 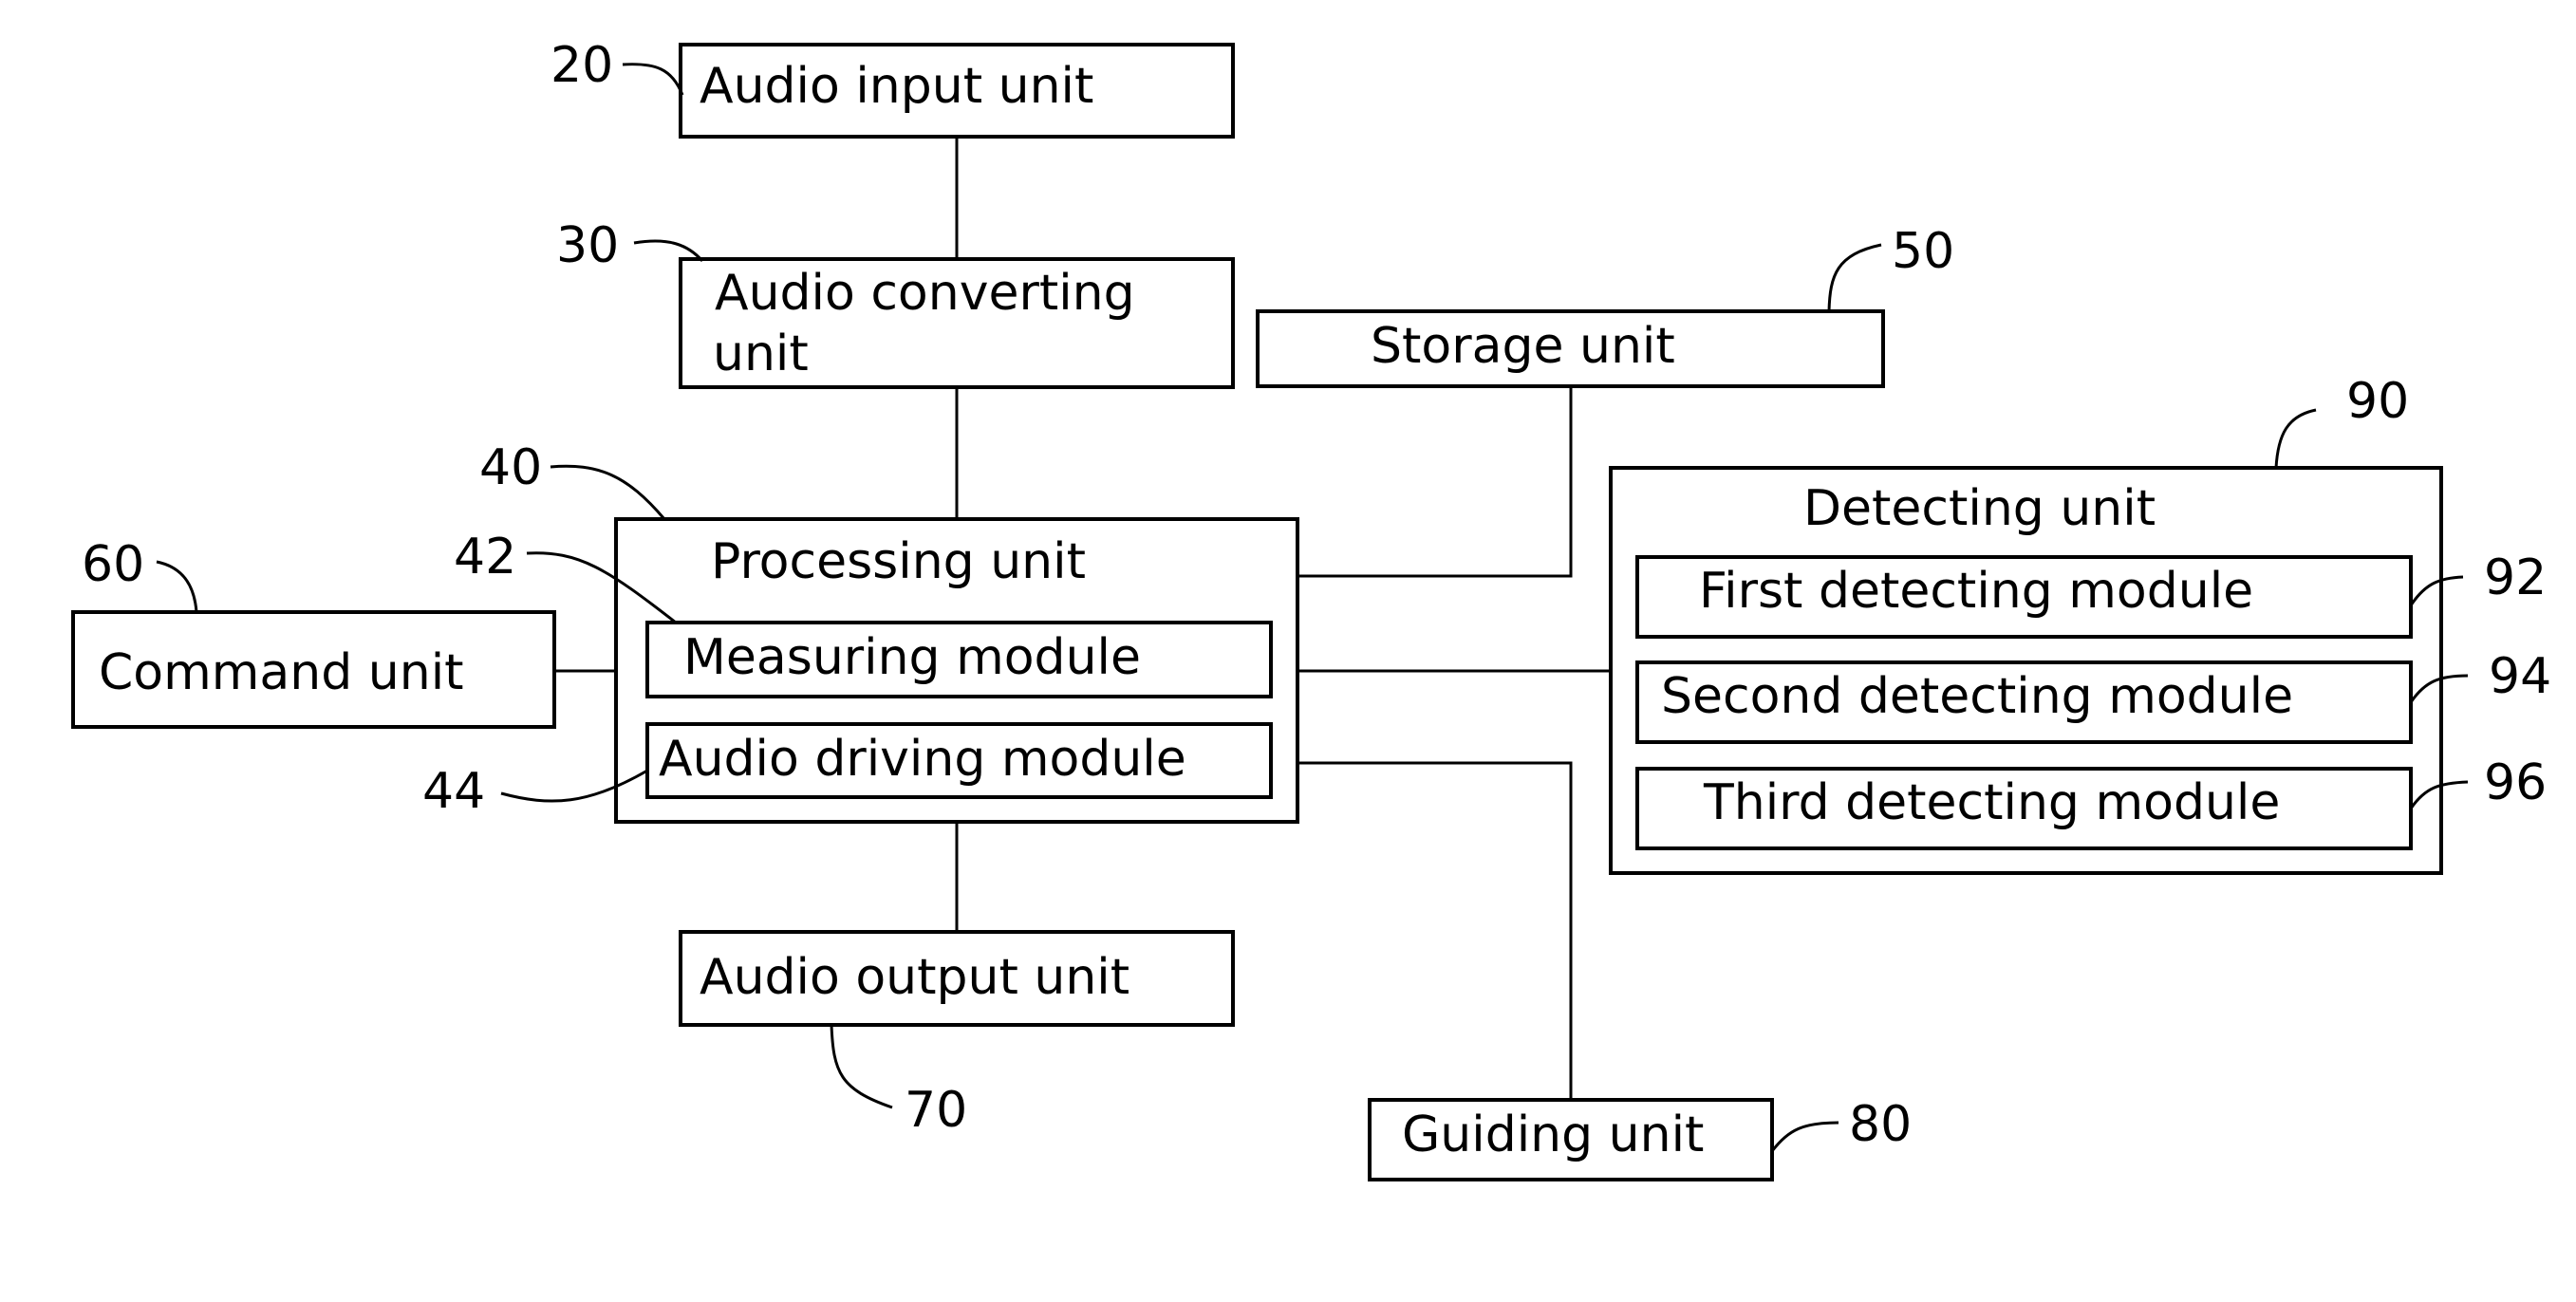 I want to click on detecting-unit-label: Detecting unit, so click(x=1980, y=508).